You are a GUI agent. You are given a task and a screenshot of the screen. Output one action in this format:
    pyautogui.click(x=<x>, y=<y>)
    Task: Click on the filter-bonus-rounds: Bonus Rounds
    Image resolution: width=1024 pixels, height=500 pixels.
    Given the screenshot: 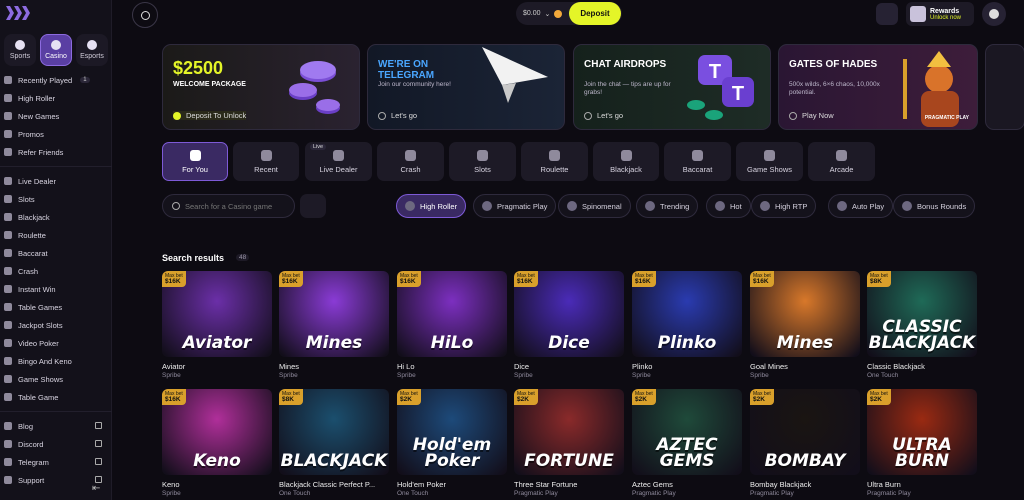 What is the action you would take?
    pyautogui.click(x=934, y=206)
    